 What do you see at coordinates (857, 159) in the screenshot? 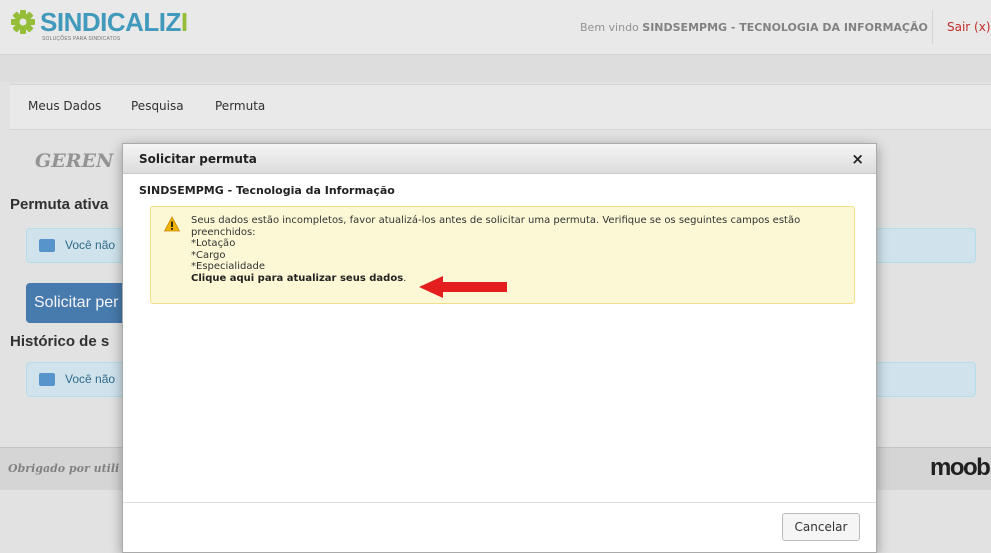
I see `close-icon: ×` at bounding box center [857, 159].